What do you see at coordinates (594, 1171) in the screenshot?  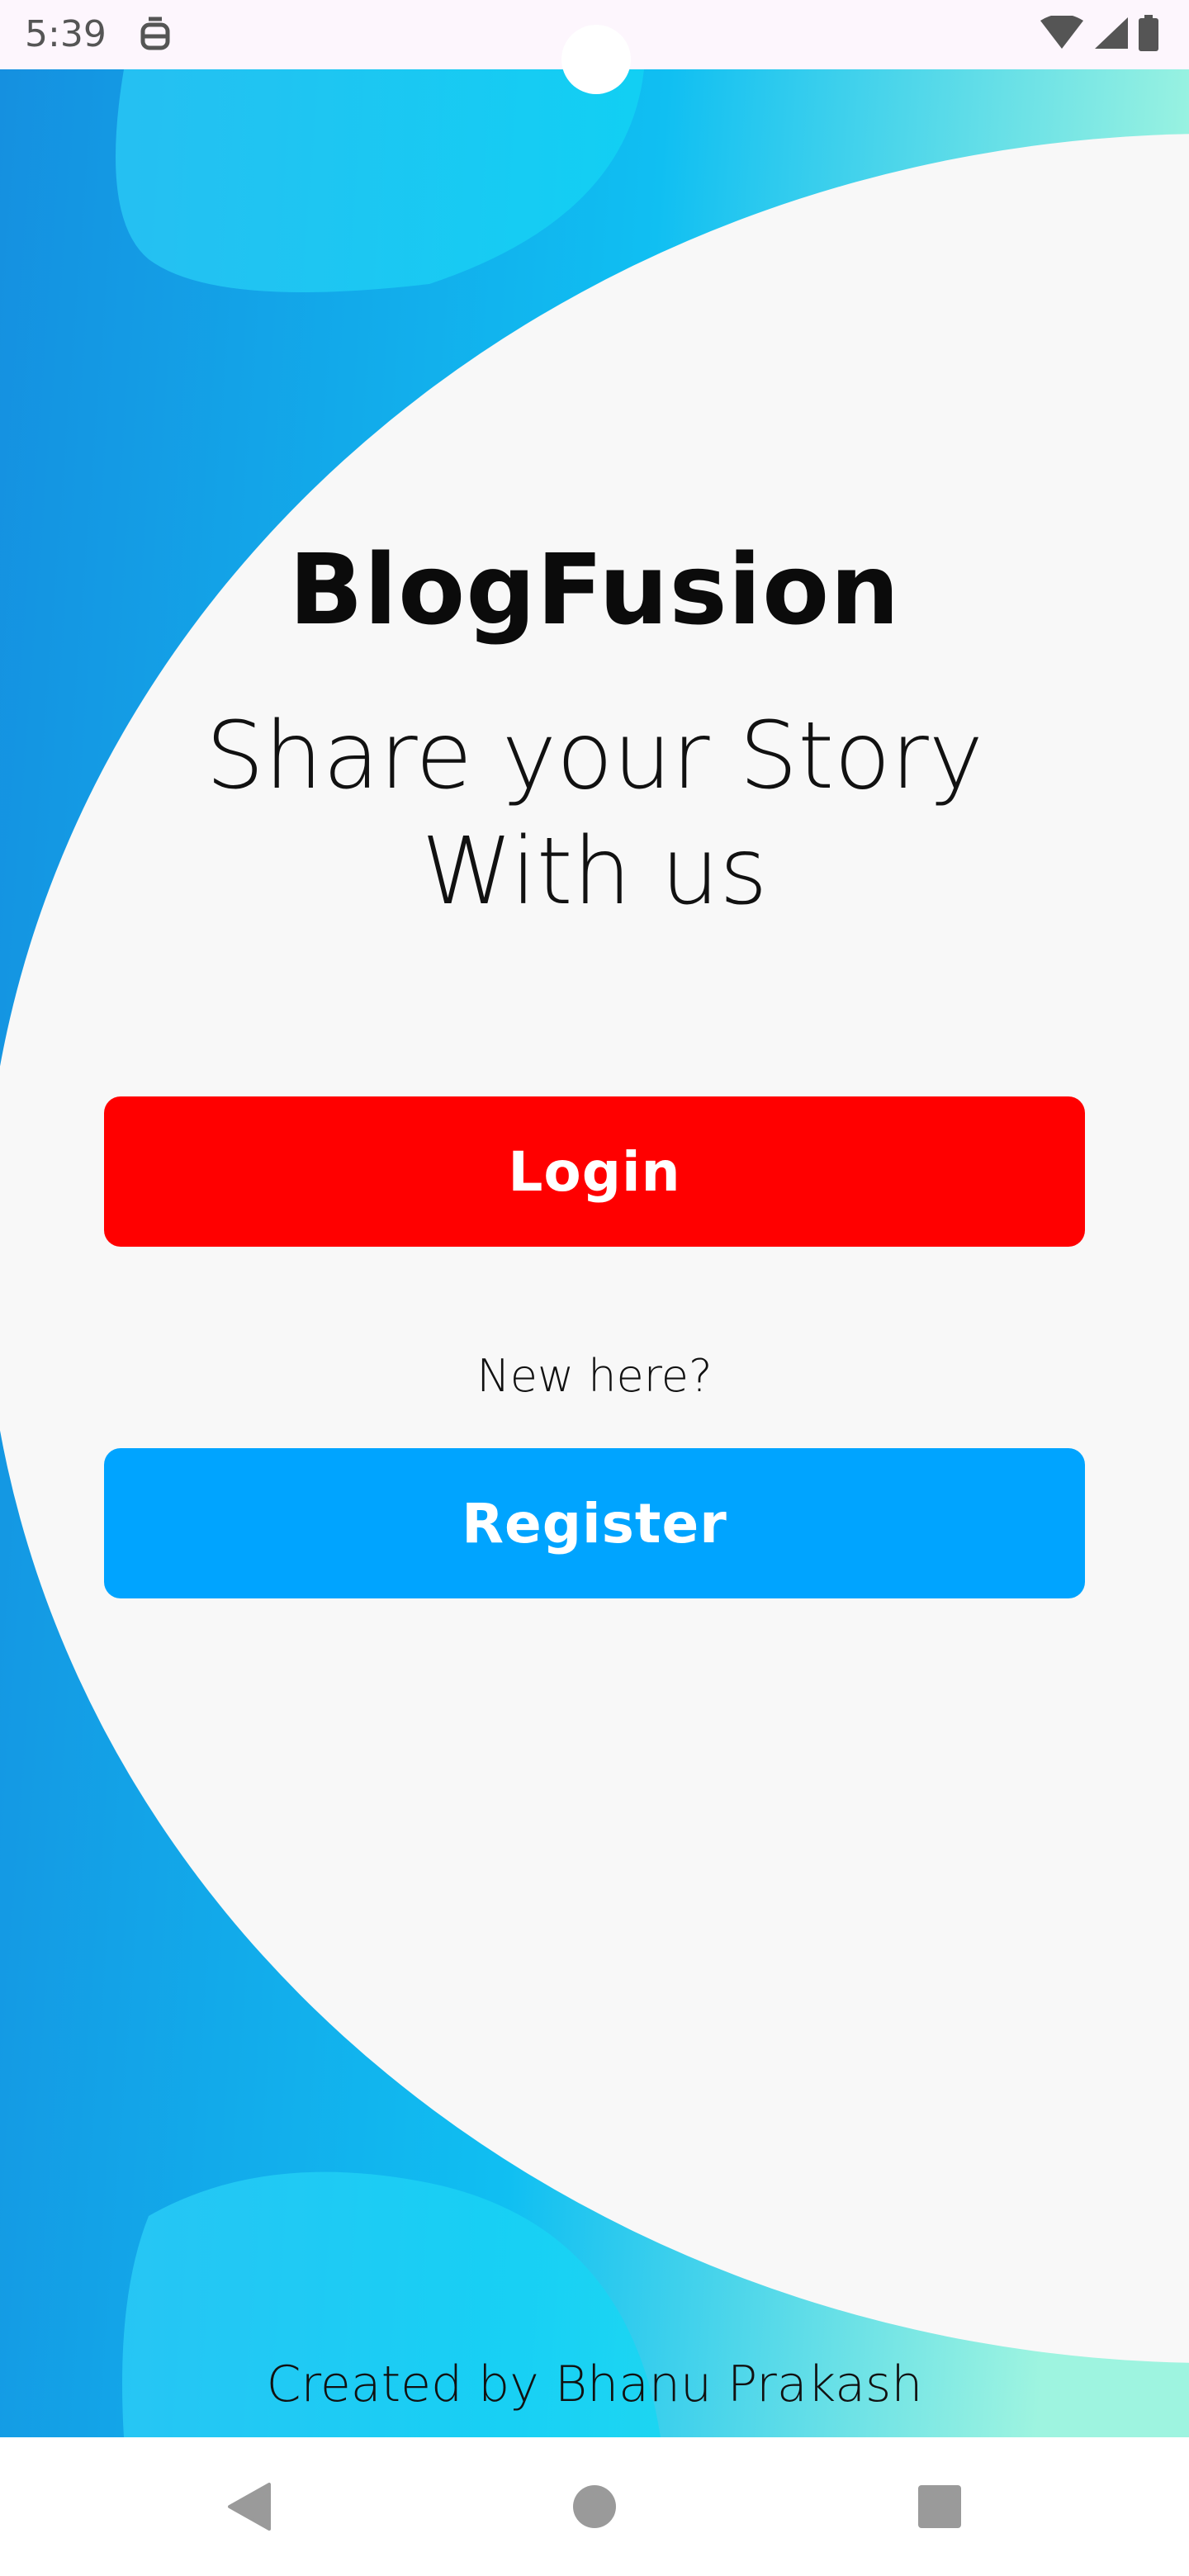 I see `login-button: Login` at bounding box center [594, 1171].